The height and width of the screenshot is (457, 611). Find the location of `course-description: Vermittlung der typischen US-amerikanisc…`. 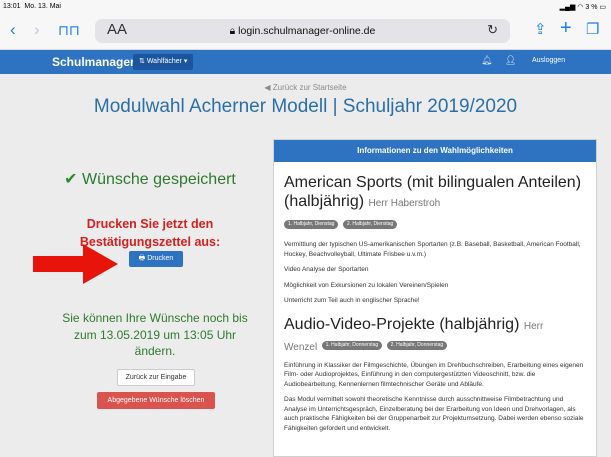

course-description: Vermittlung der typischen US-amerikanisc… is located at coordinates (432, 249).